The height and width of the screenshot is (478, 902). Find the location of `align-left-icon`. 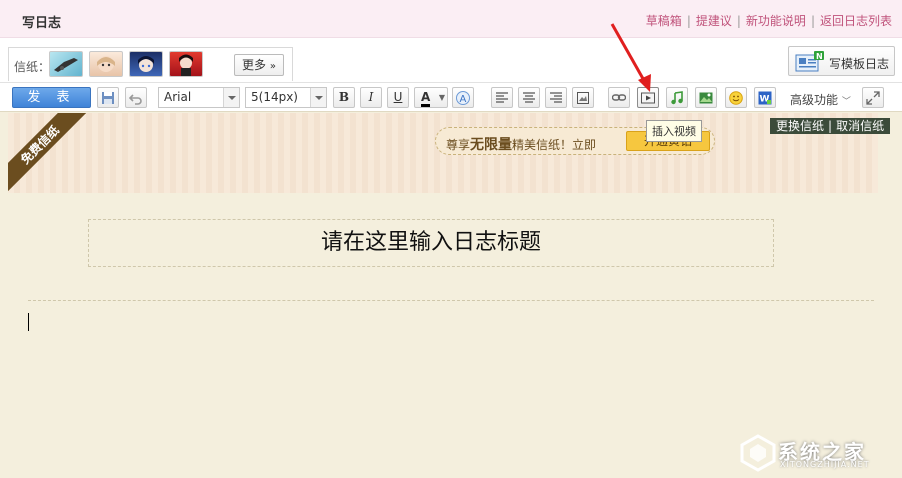

align-left-icon is located at coordinates (502, 97).